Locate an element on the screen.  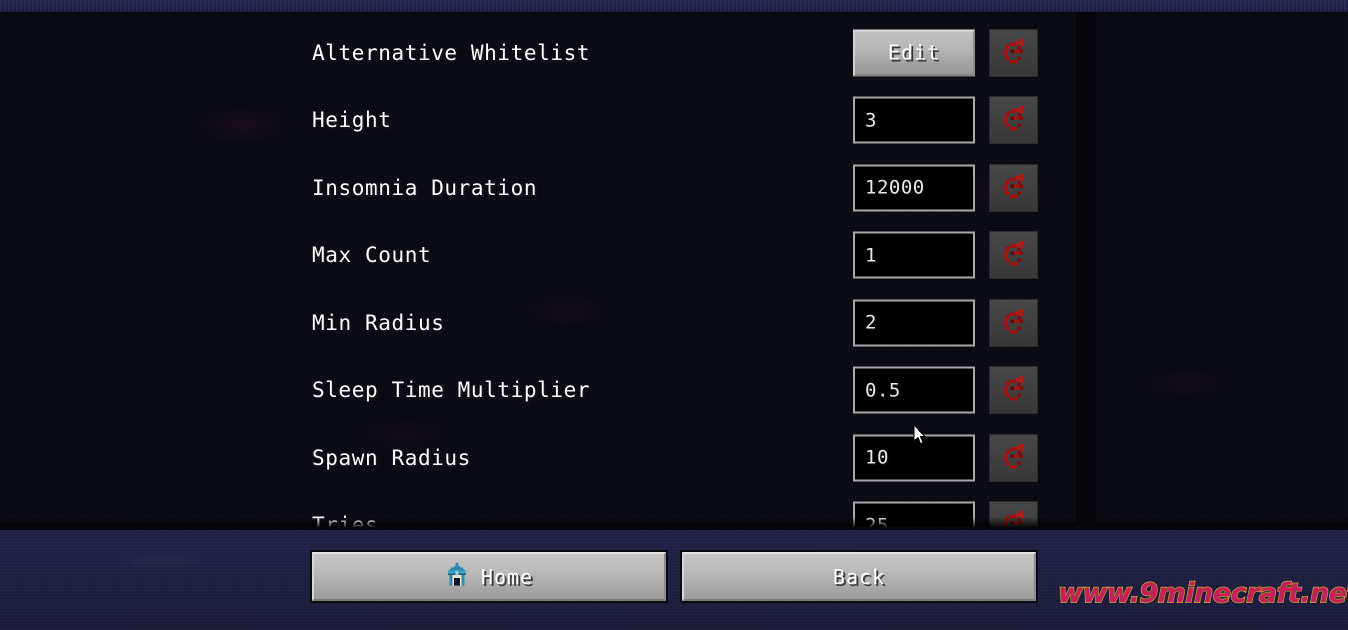
value-input: 12000 is located at coordinates (914, 187).